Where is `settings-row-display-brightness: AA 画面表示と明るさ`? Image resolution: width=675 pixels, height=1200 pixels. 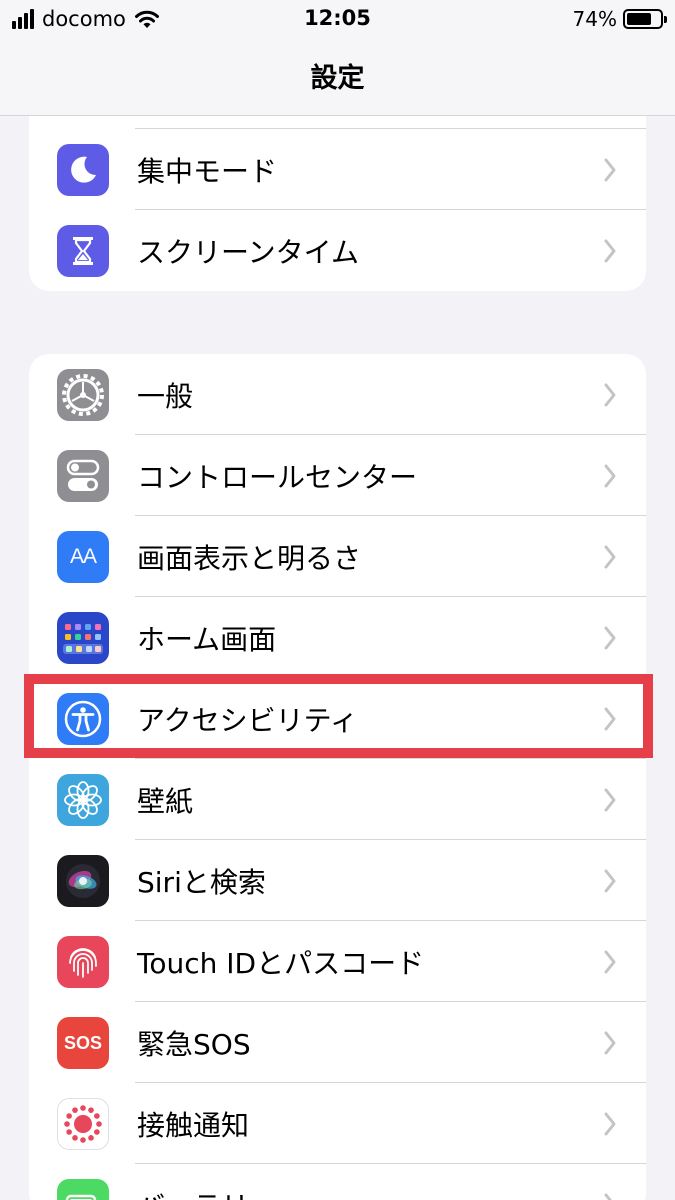
settings-row-display-brightness: AA 画面表示と明るさ is located at coordinates (337, 556).